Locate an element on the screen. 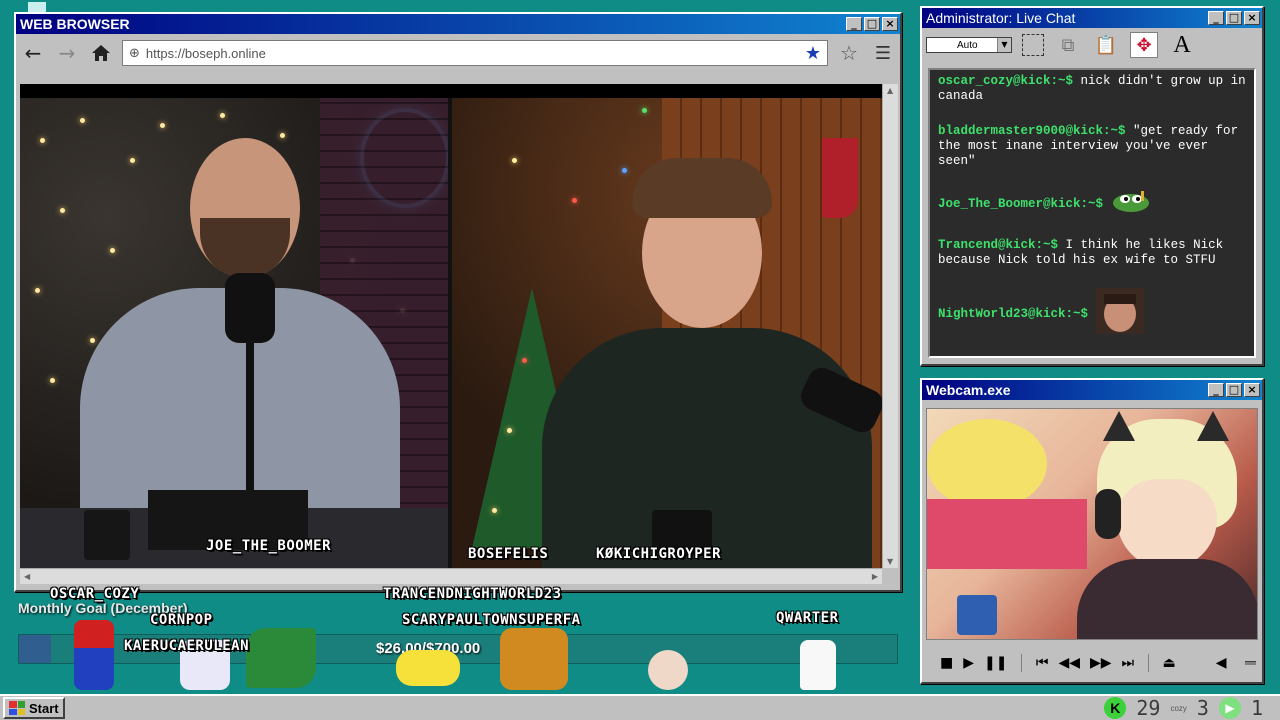  favorites-icon: ☆ is located at coordinates (849, 53).